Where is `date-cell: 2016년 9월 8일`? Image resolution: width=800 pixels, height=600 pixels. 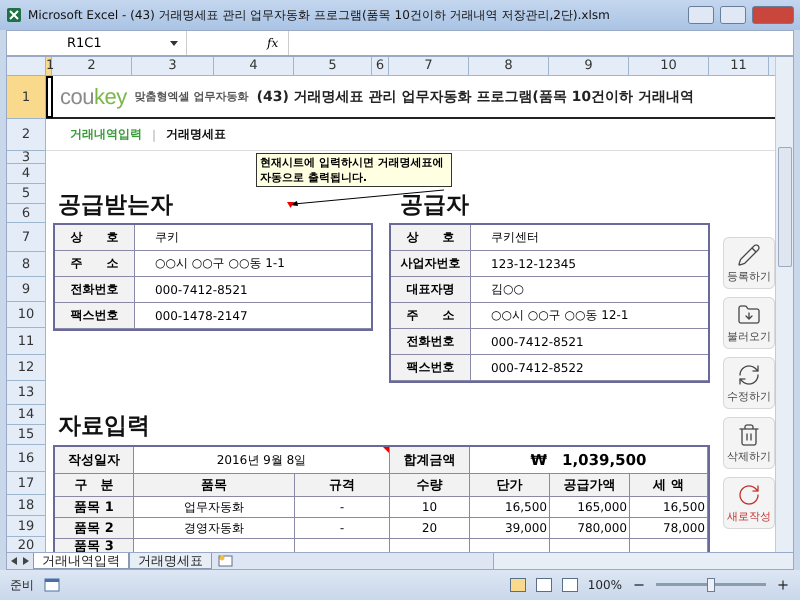 date-cell: 2016년 9월 8일 is located at coordinates (262, 460).